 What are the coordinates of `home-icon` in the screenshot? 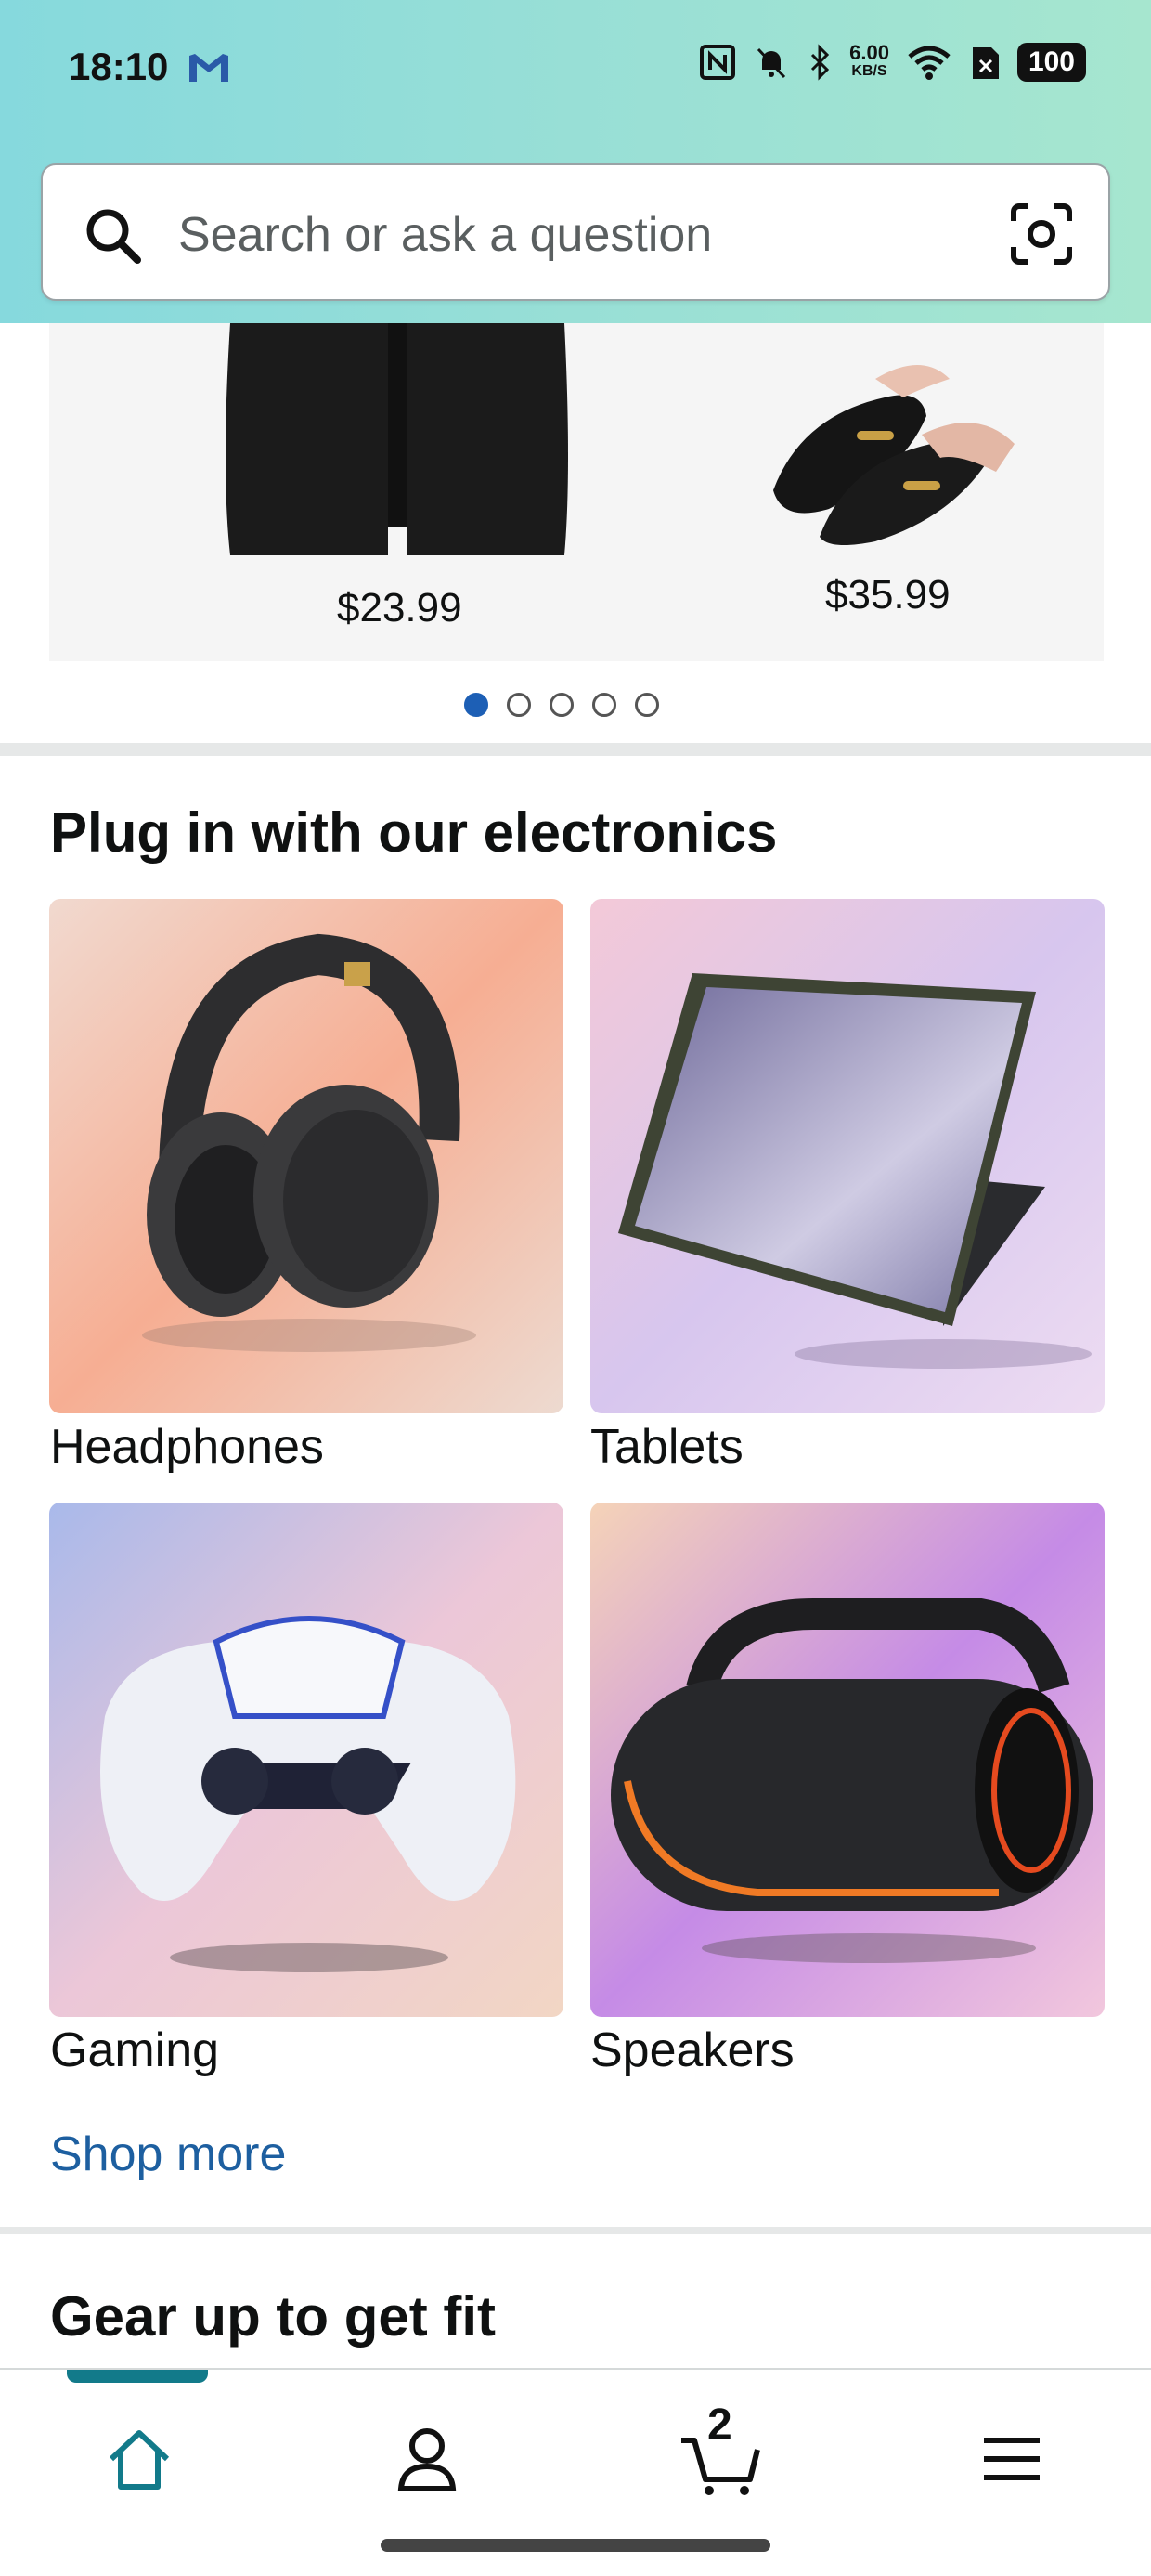 It's located at (139, 2460).